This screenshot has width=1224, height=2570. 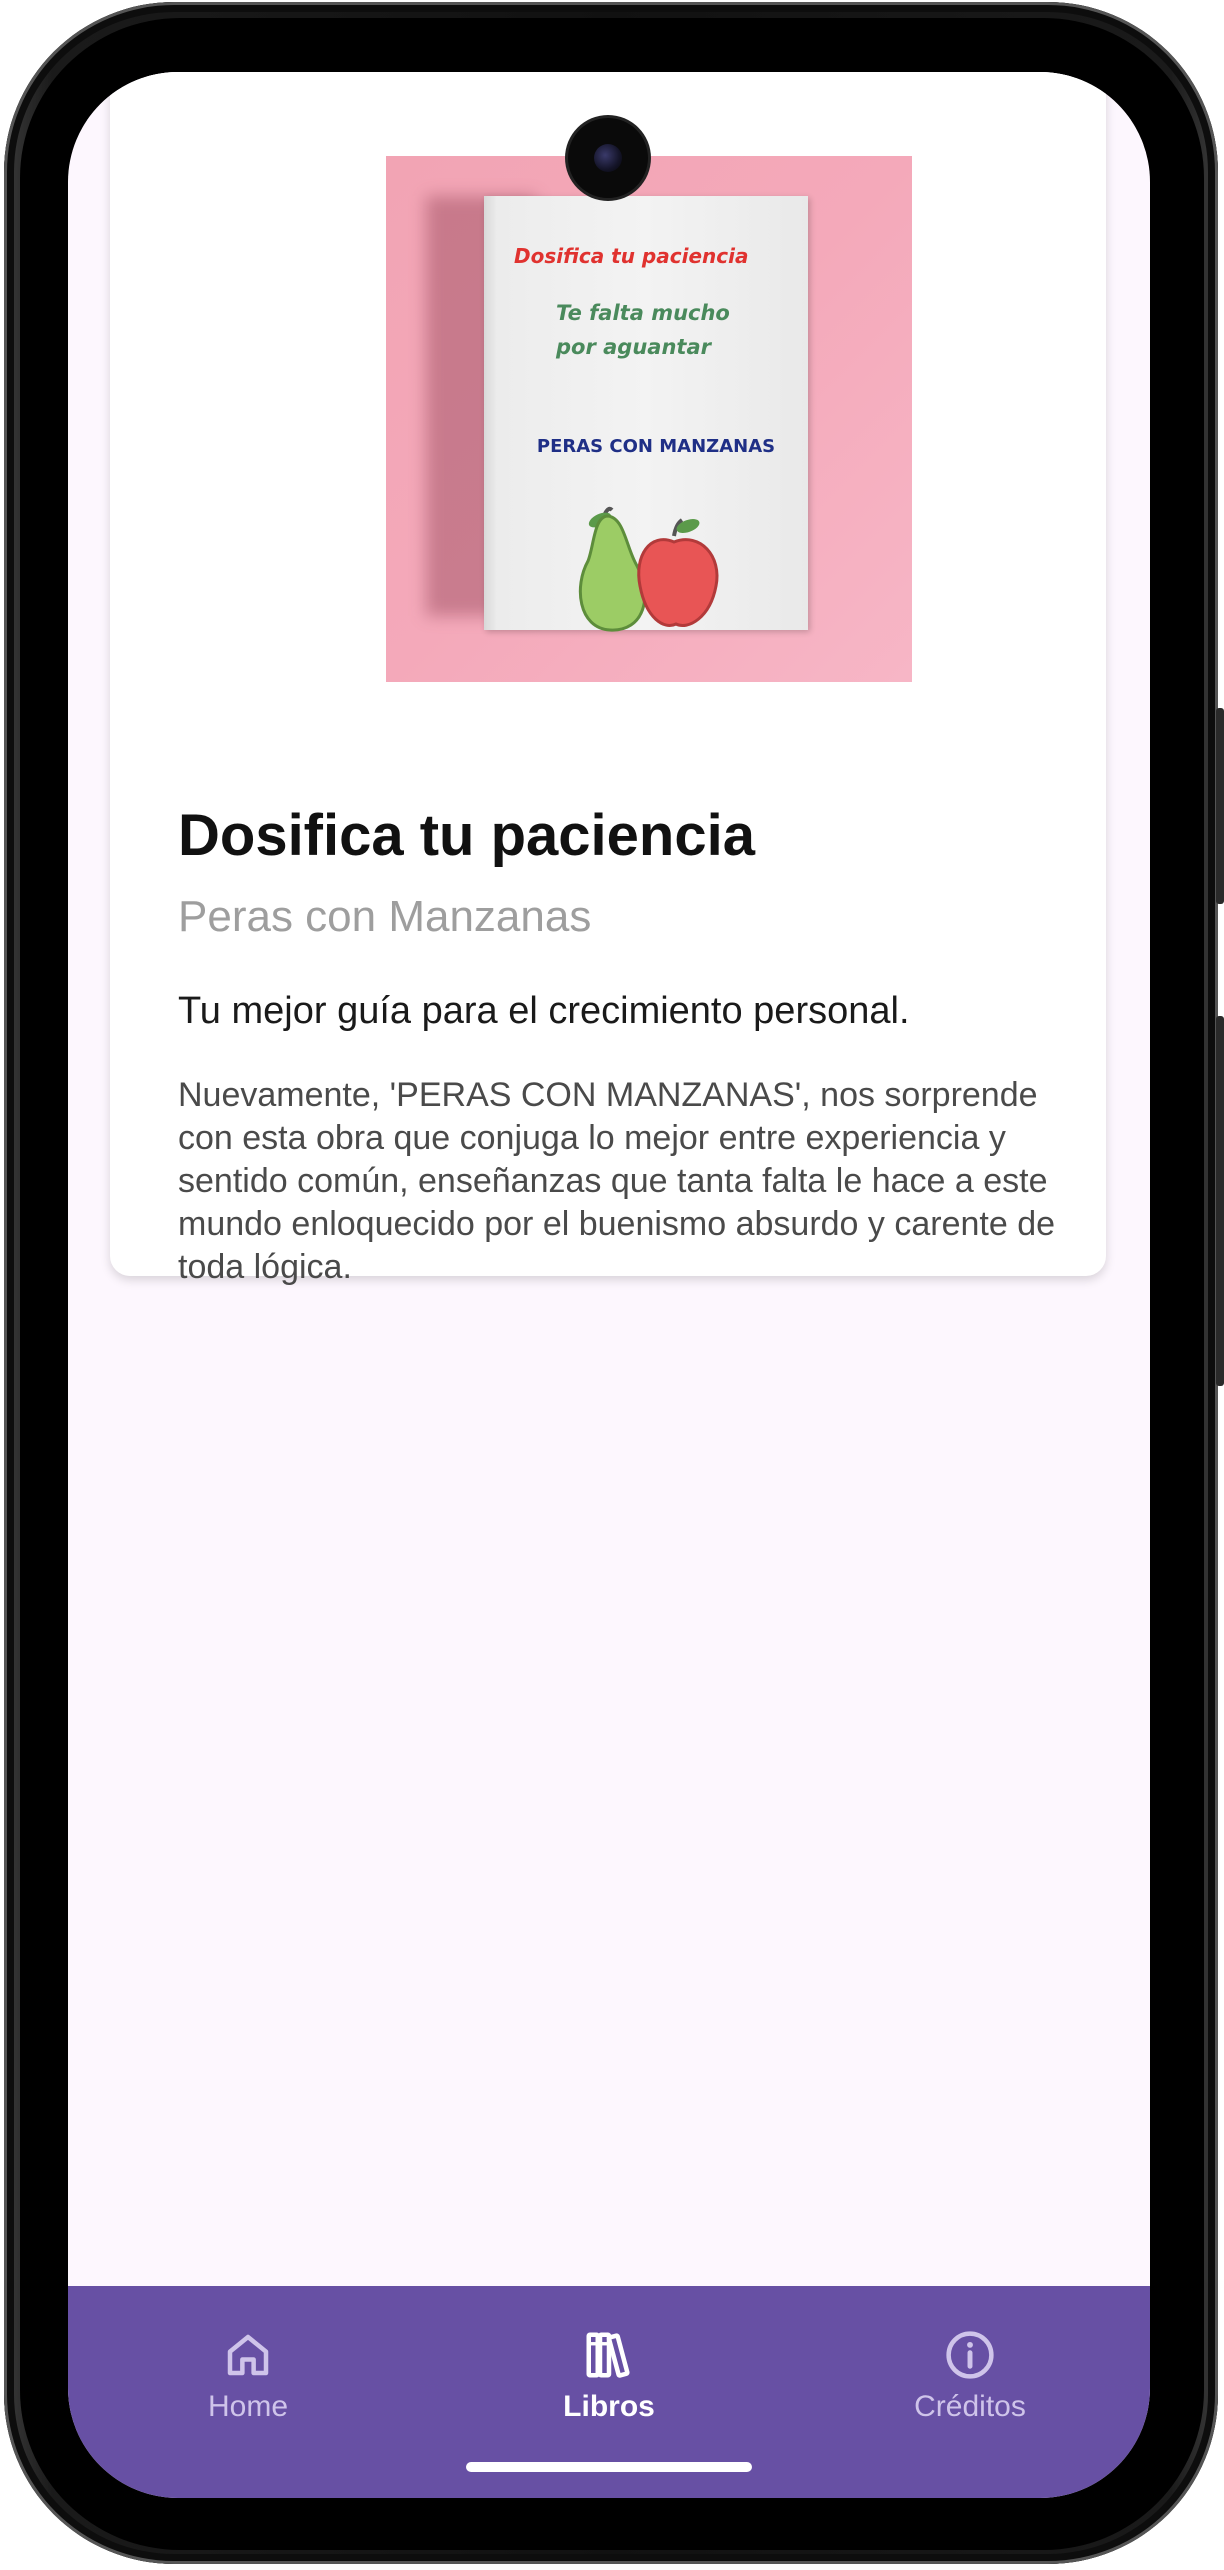 I want to click on pear-apple-icon, so click(x=648, y=569).